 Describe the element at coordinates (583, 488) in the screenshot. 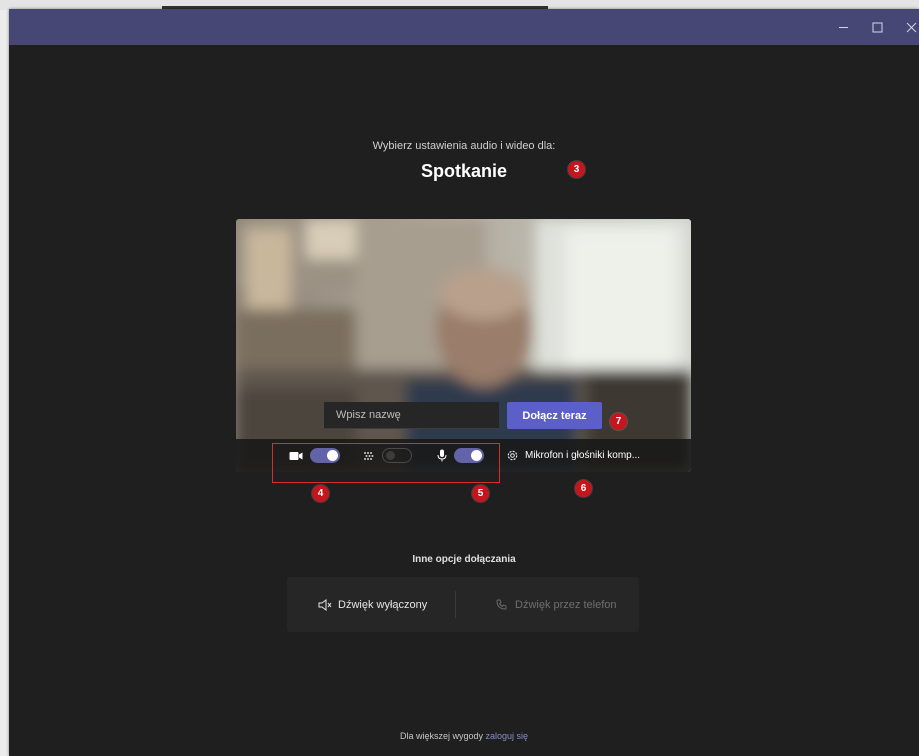

I see `annotation-badge-6: 6` at that location.